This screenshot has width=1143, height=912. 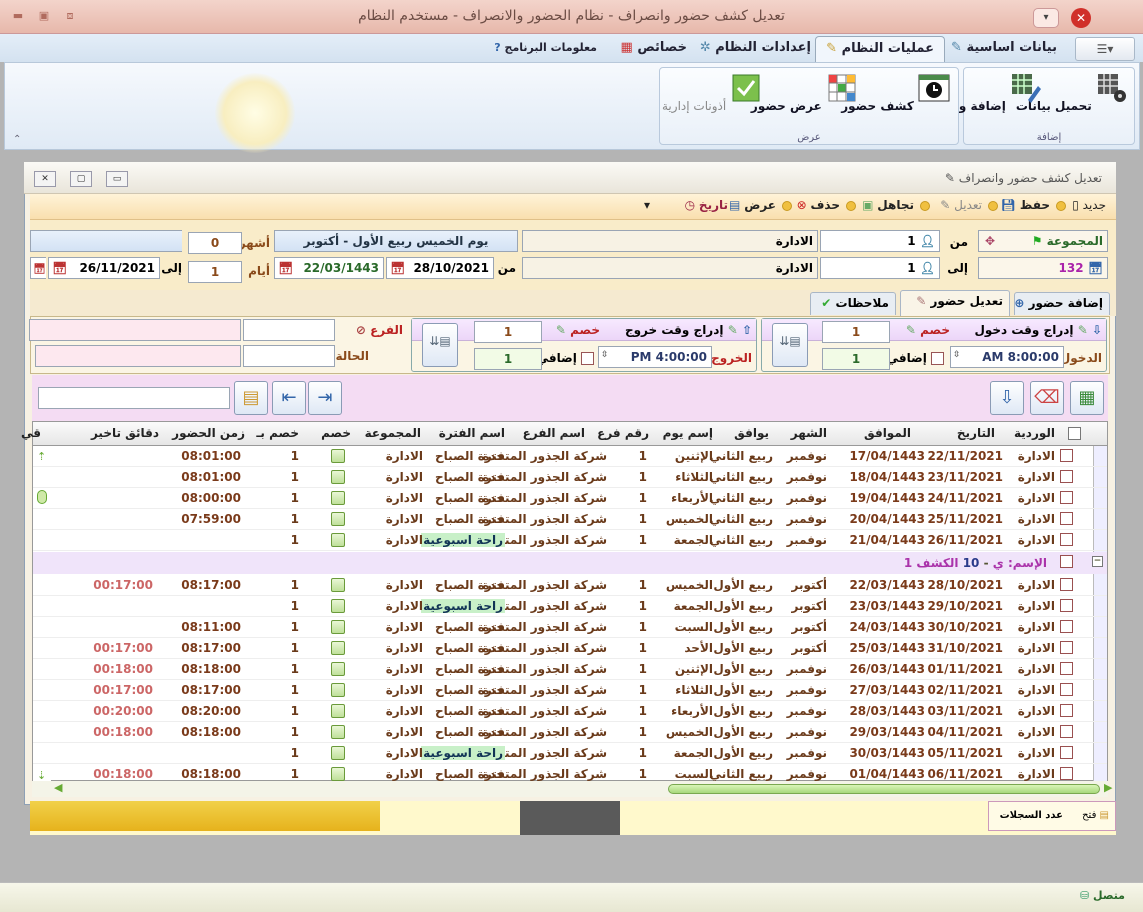 What do you see at coordinates (888, 205) in the screenshot?
I see `ignore-button: تجاهل ▣` at bounding box center [888, 205].